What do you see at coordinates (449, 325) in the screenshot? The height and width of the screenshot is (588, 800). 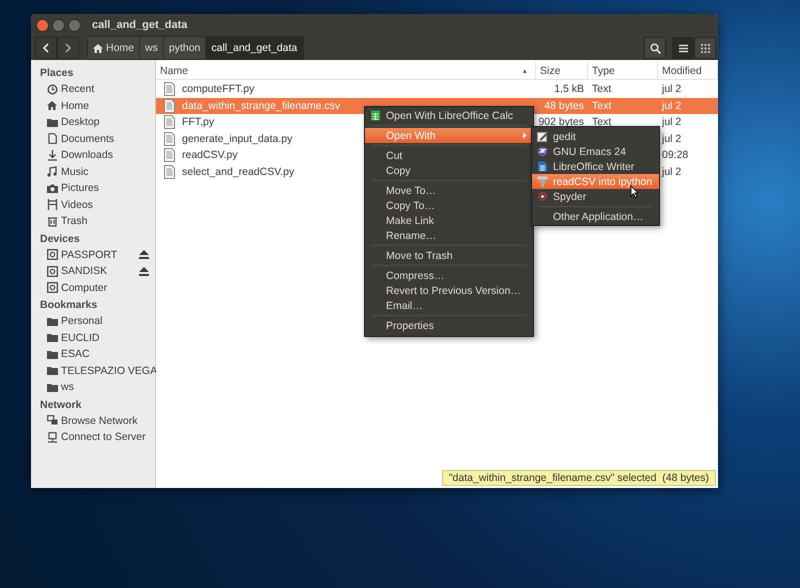 I see `menu-item: Properties` at bounding box center [449, 325].